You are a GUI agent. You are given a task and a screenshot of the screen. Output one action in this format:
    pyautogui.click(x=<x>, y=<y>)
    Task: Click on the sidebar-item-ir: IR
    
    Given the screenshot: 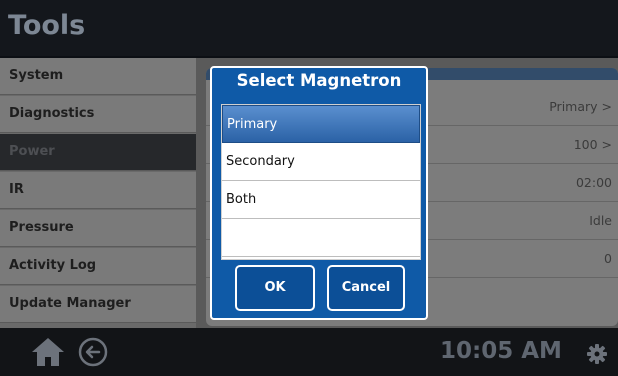 What is the action you would take?
    pyautogui.click(x=98, y=190)
    